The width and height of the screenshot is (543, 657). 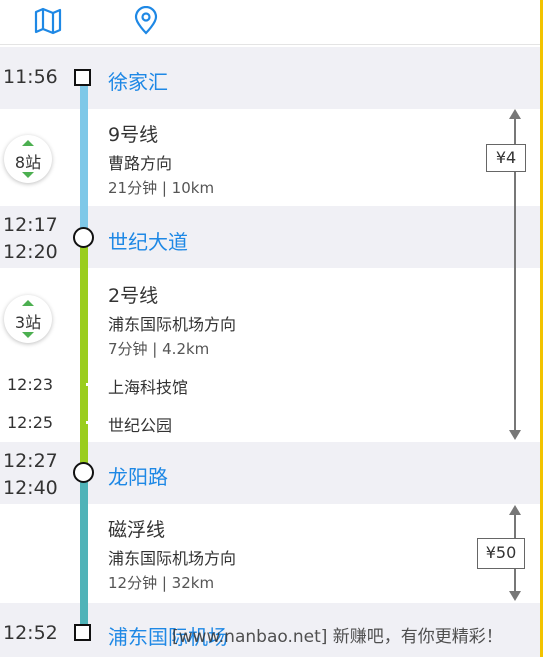 I want to click on depart-time: 11:56, so click(x=30, y=77).